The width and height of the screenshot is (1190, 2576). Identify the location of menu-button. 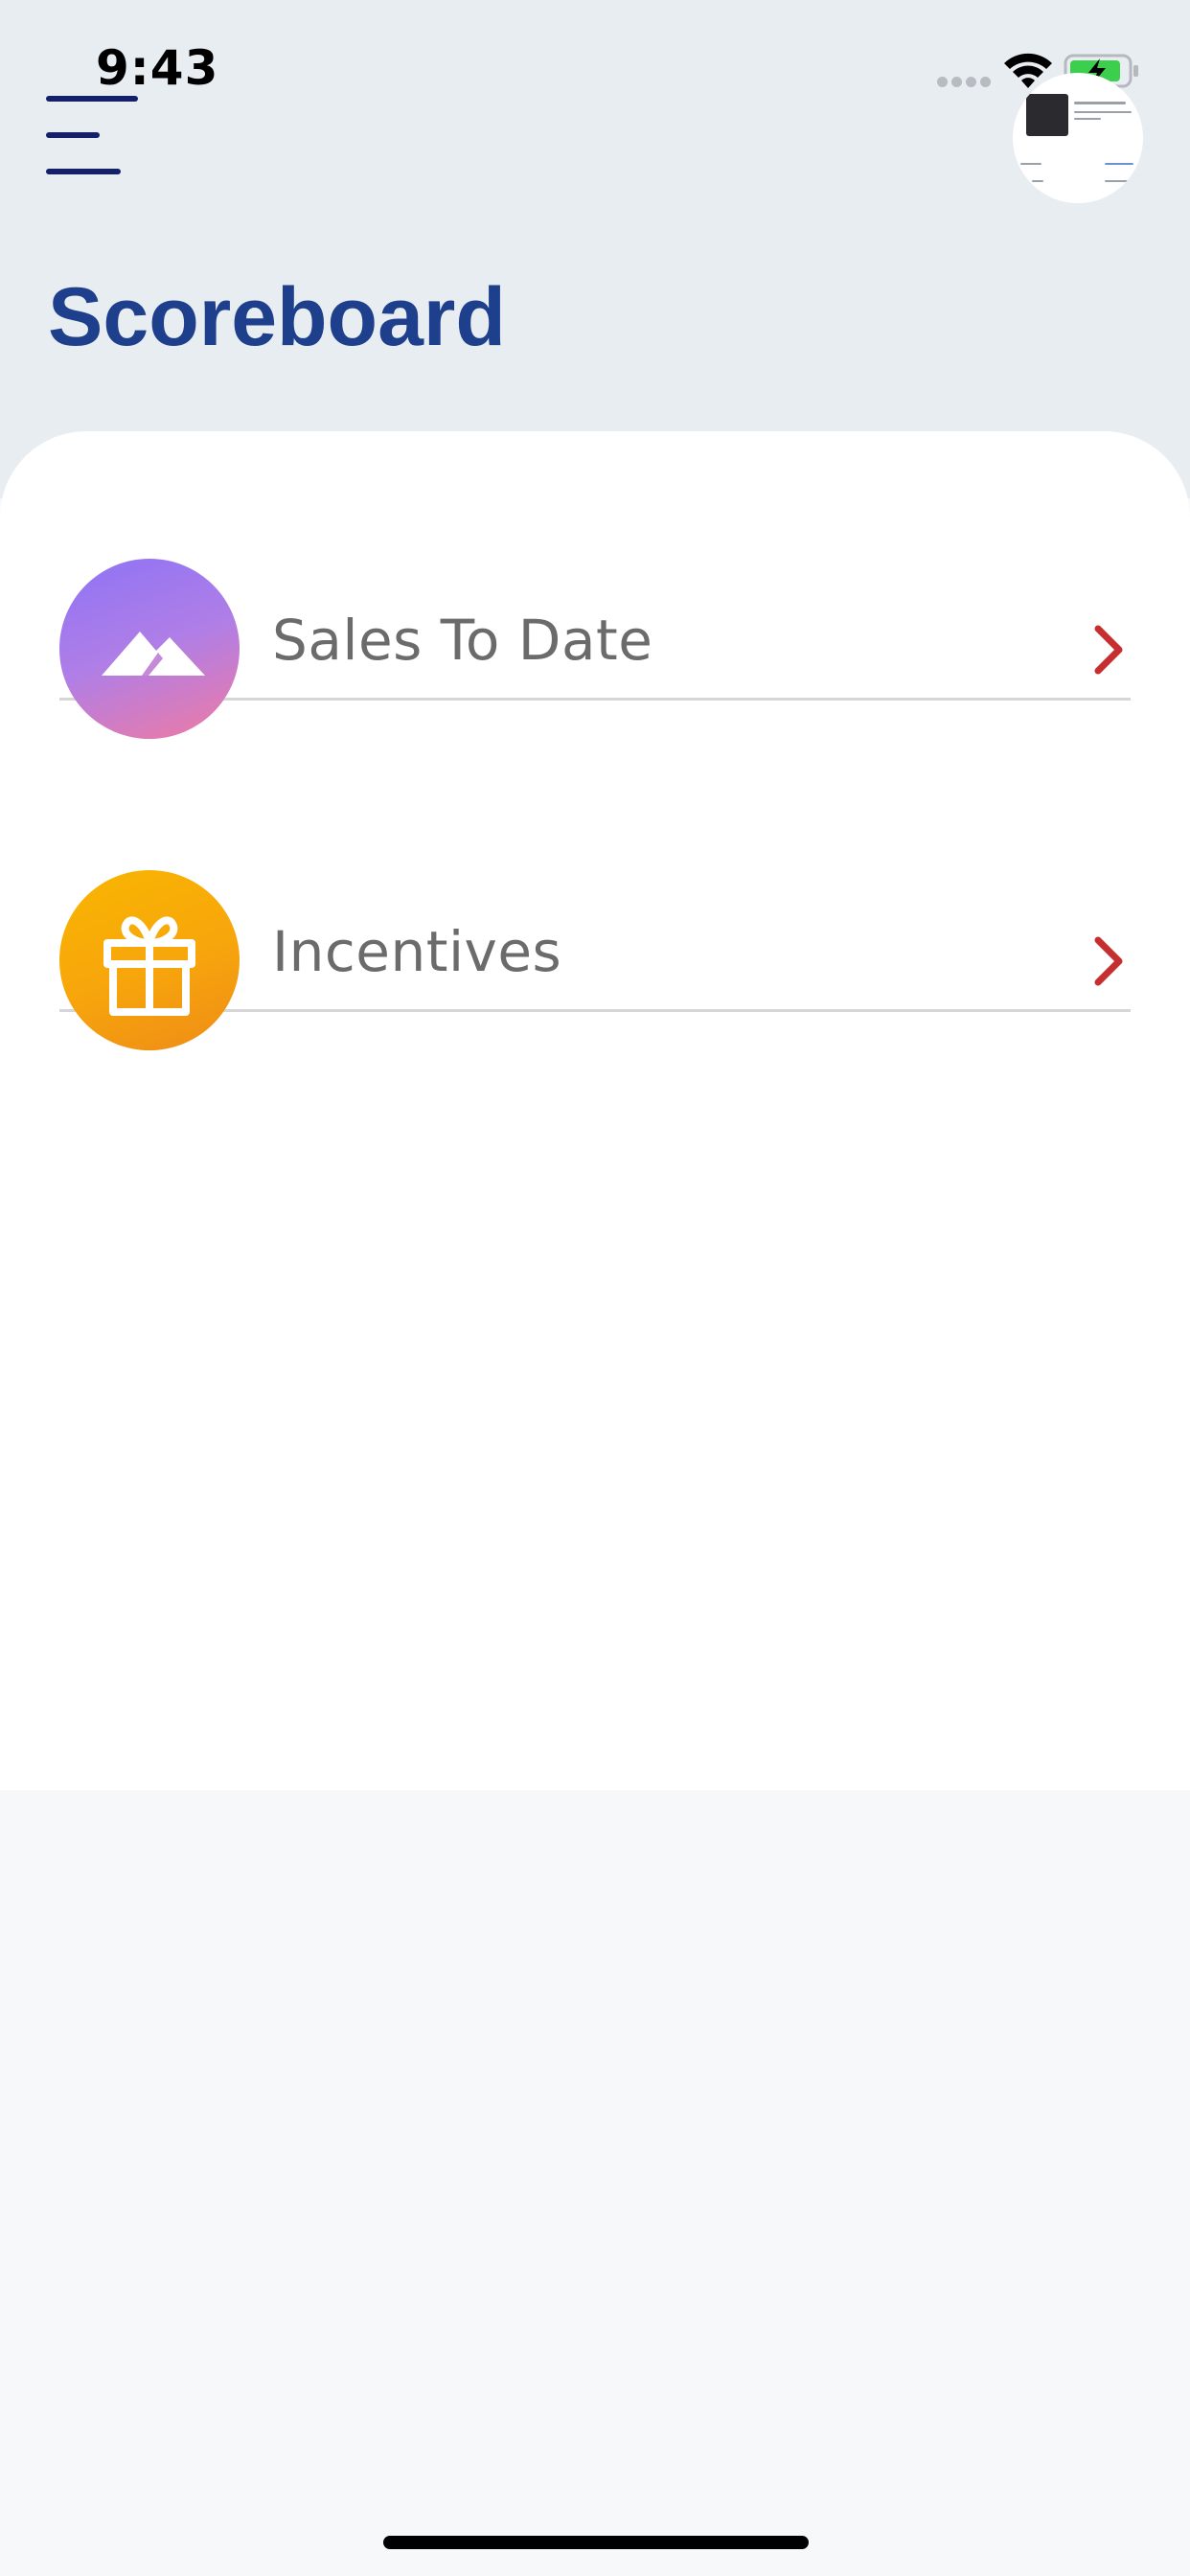
(92, 136).